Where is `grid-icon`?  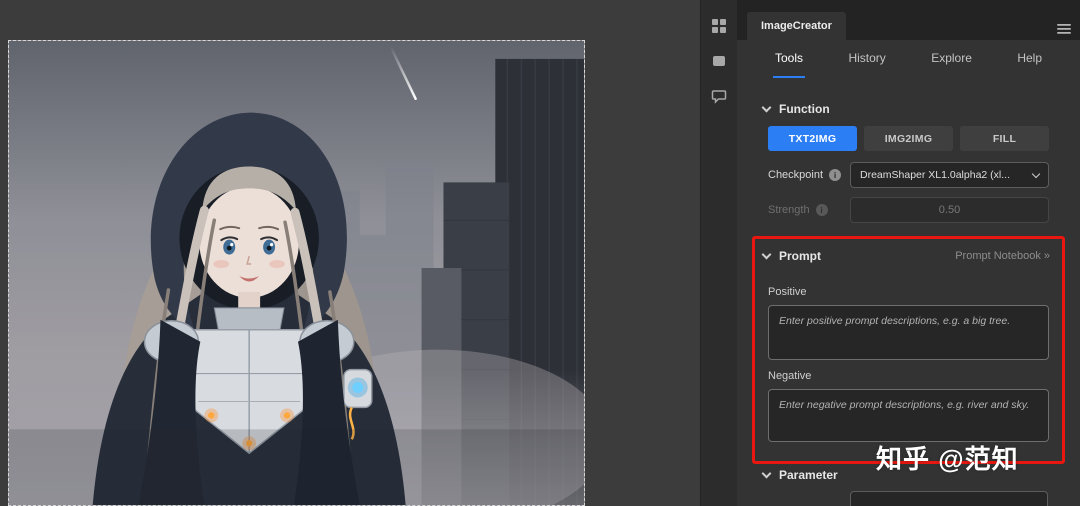
grid-icon is located at coordinates (719, 26).